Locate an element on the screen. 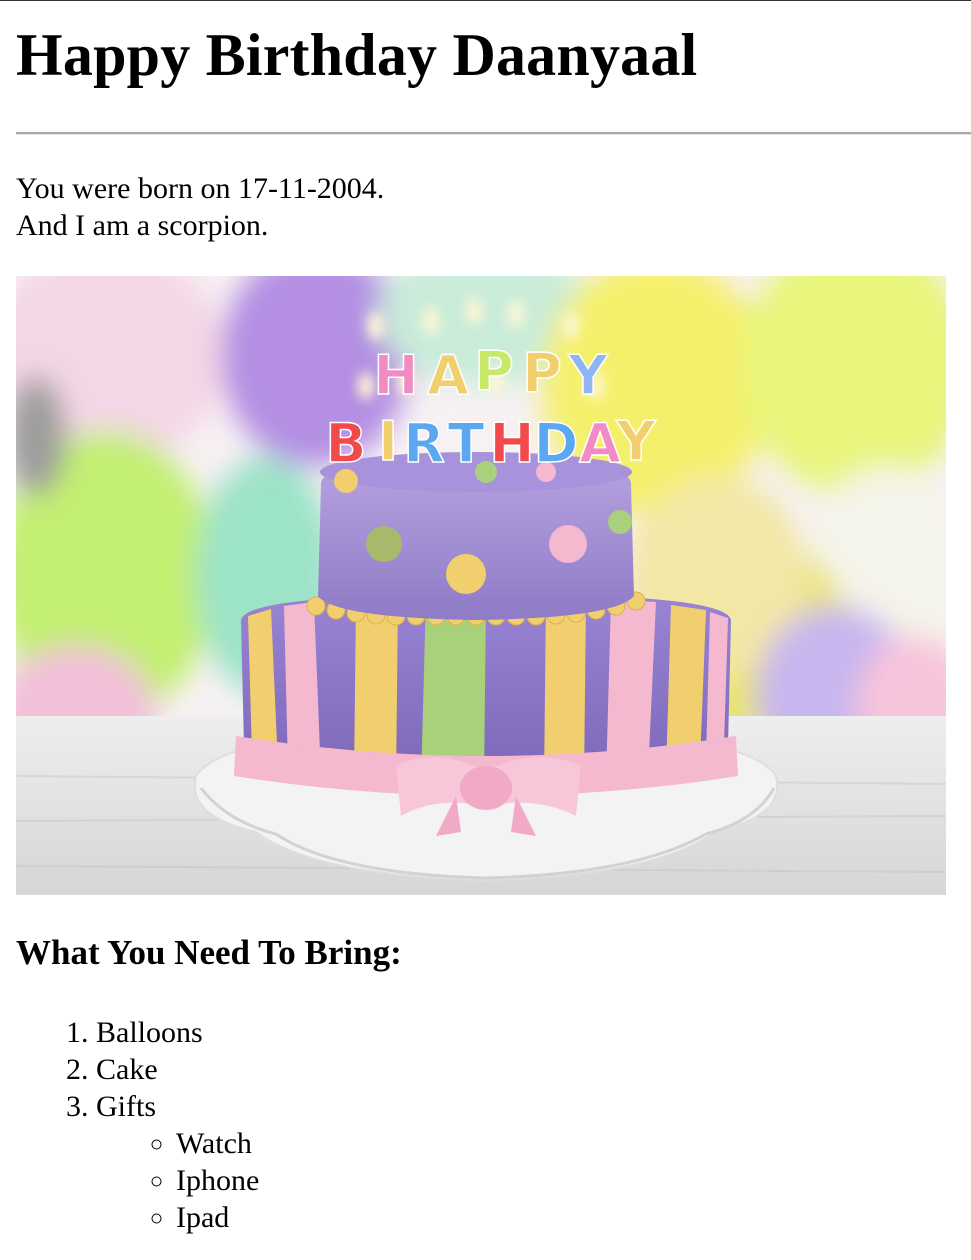 The width and height of the screenshot is (971, 1260). page-title: Happy Birthday Daanyaal is located at coordinates (357, 55).